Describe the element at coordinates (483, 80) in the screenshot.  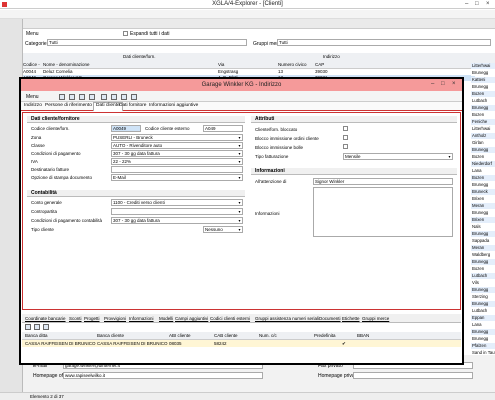
I see `list-item: Katteni` at that location.